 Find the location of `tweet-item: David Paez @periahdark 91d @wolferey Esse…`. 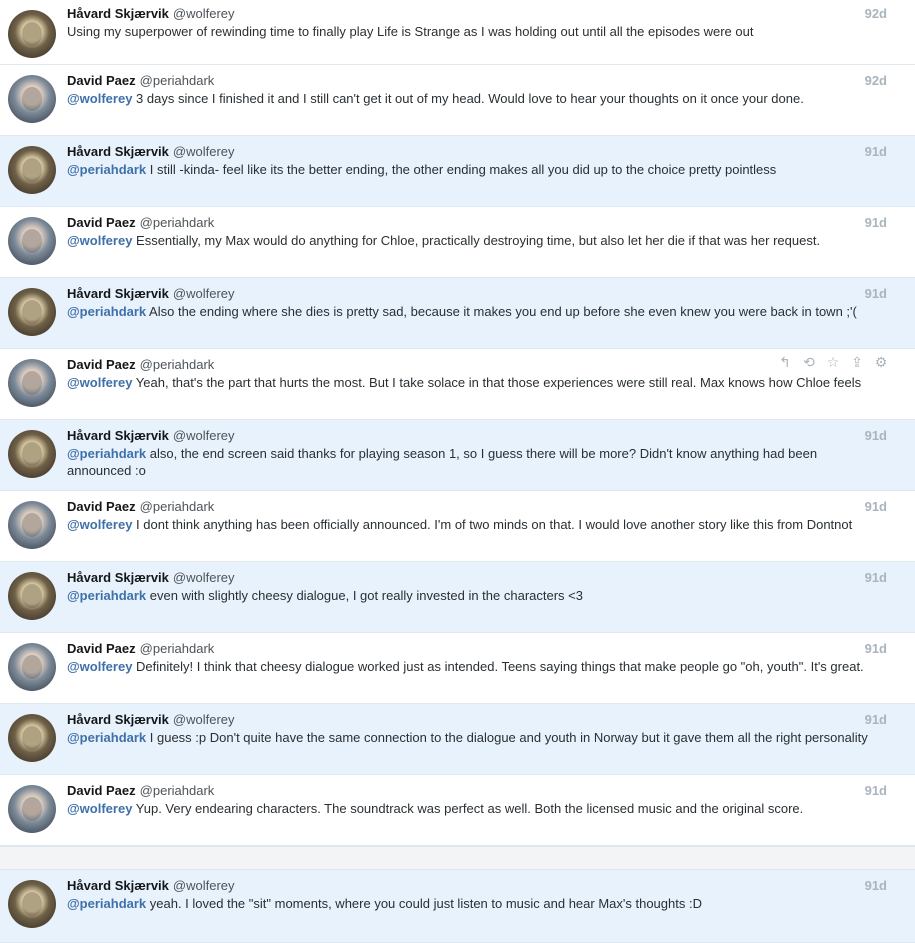

tweet-item: David Paez @periahdark 91d @wolferey Esse… is located at coordinates (457, 242).